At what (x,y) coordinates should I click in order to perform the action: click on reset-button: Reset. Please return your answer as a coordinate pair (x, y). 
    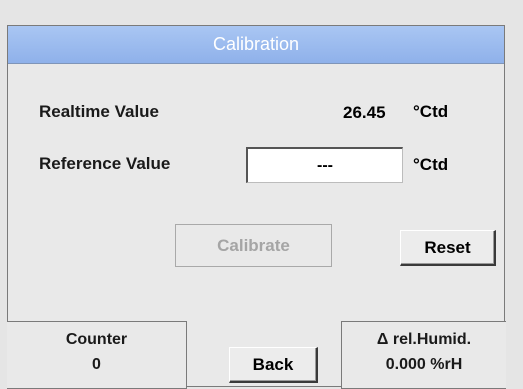
    Looking at the image, I should click on (448, 248).